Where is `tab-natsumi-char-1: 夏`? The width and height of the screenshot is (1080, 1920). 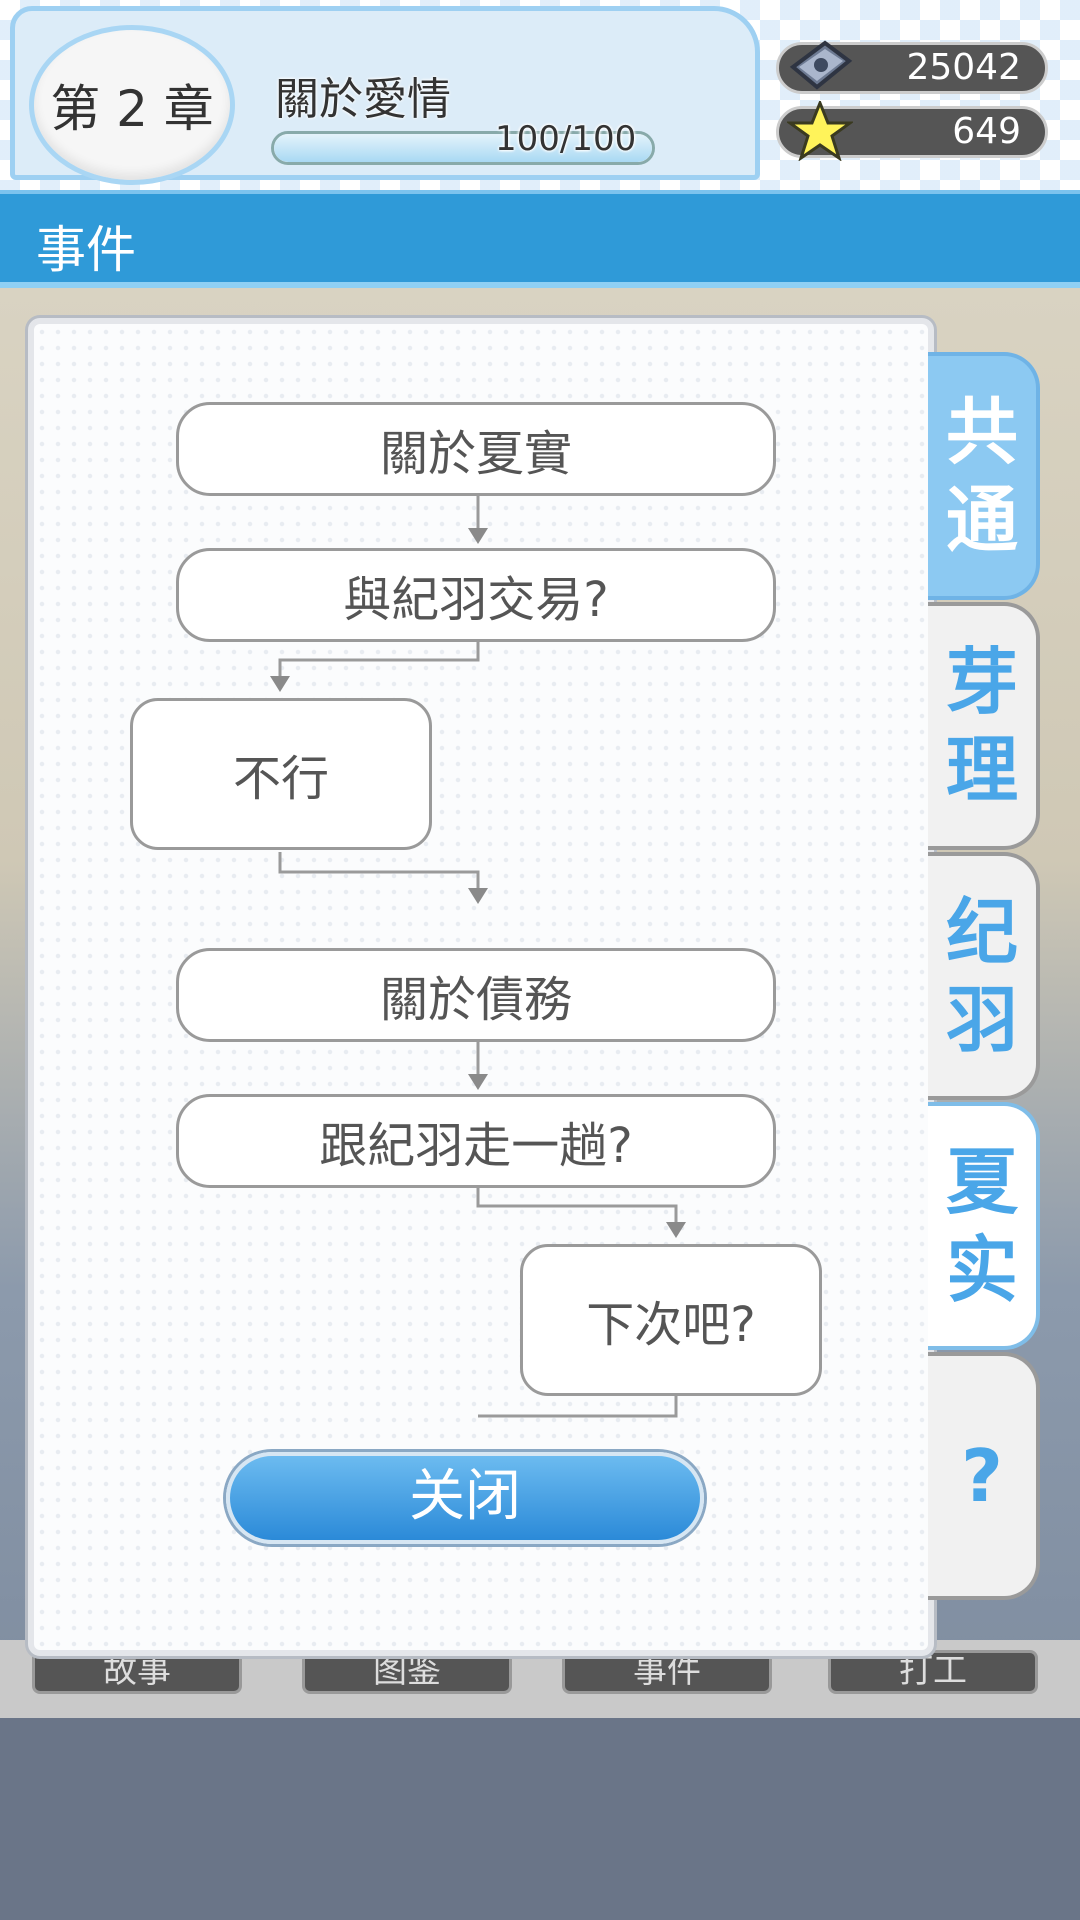
tab-natsumi-char-1: 夏 is located at coordinates (981, 1182).